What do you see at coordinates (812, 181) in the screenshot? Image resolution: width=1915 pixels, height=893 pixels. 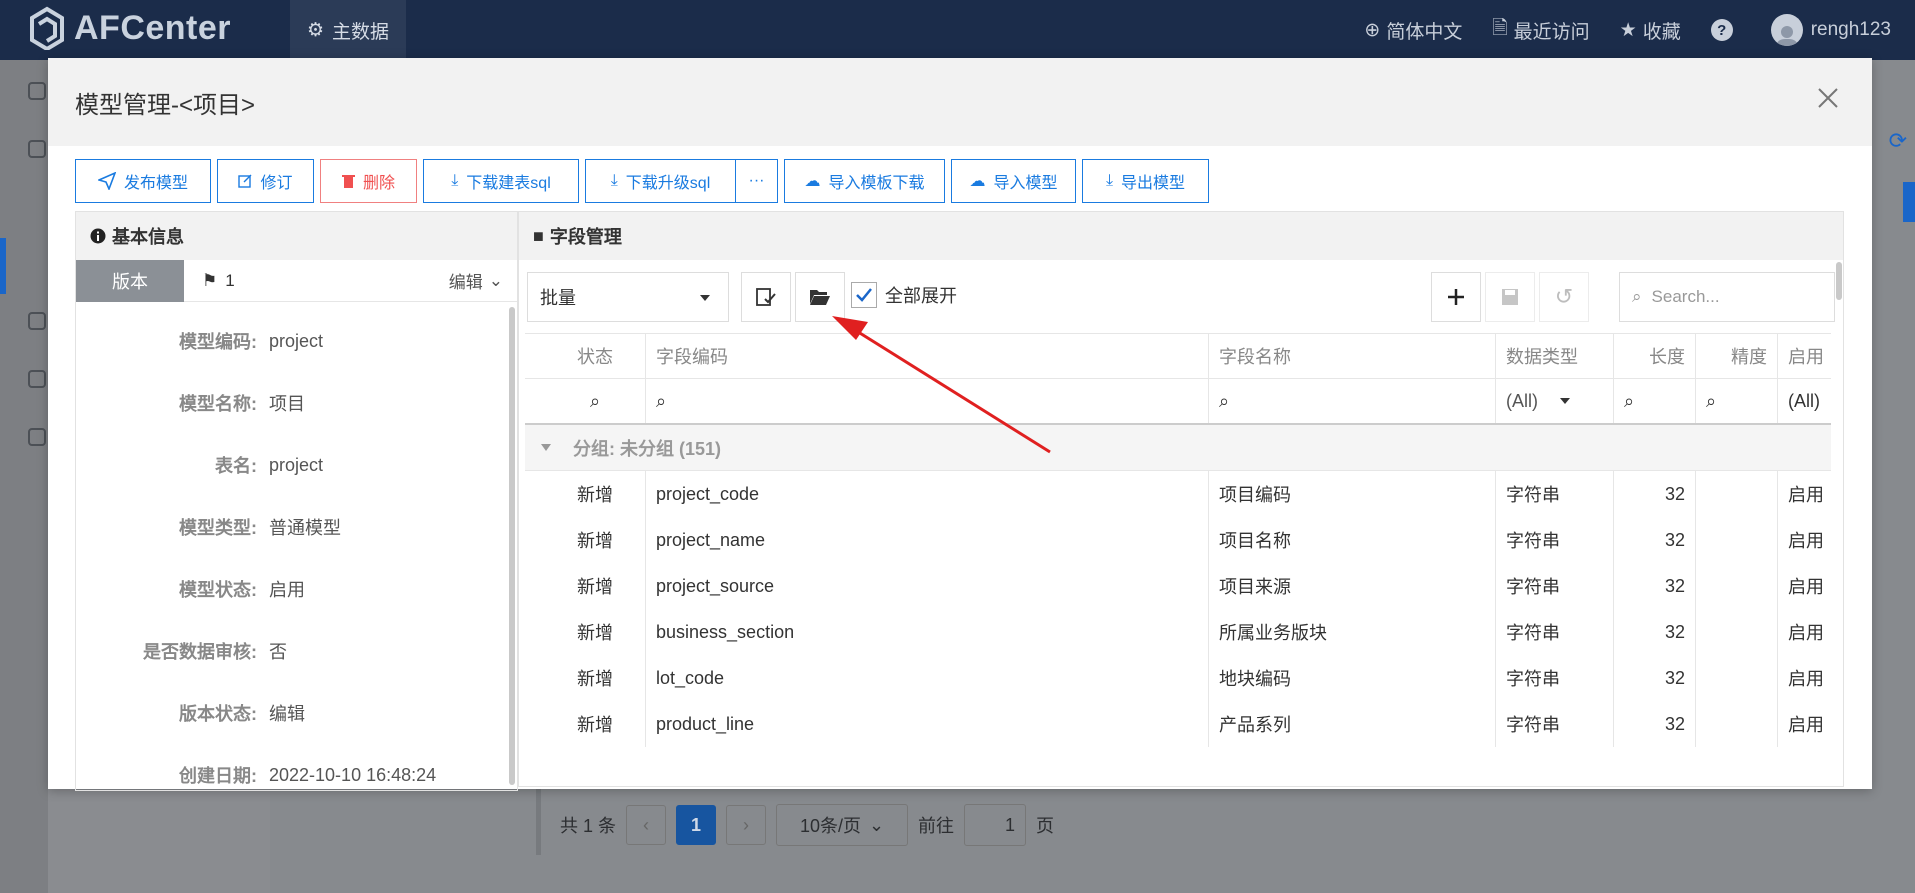 I see `cloud-download-icon: ☁` at bounding box center [812, 181].